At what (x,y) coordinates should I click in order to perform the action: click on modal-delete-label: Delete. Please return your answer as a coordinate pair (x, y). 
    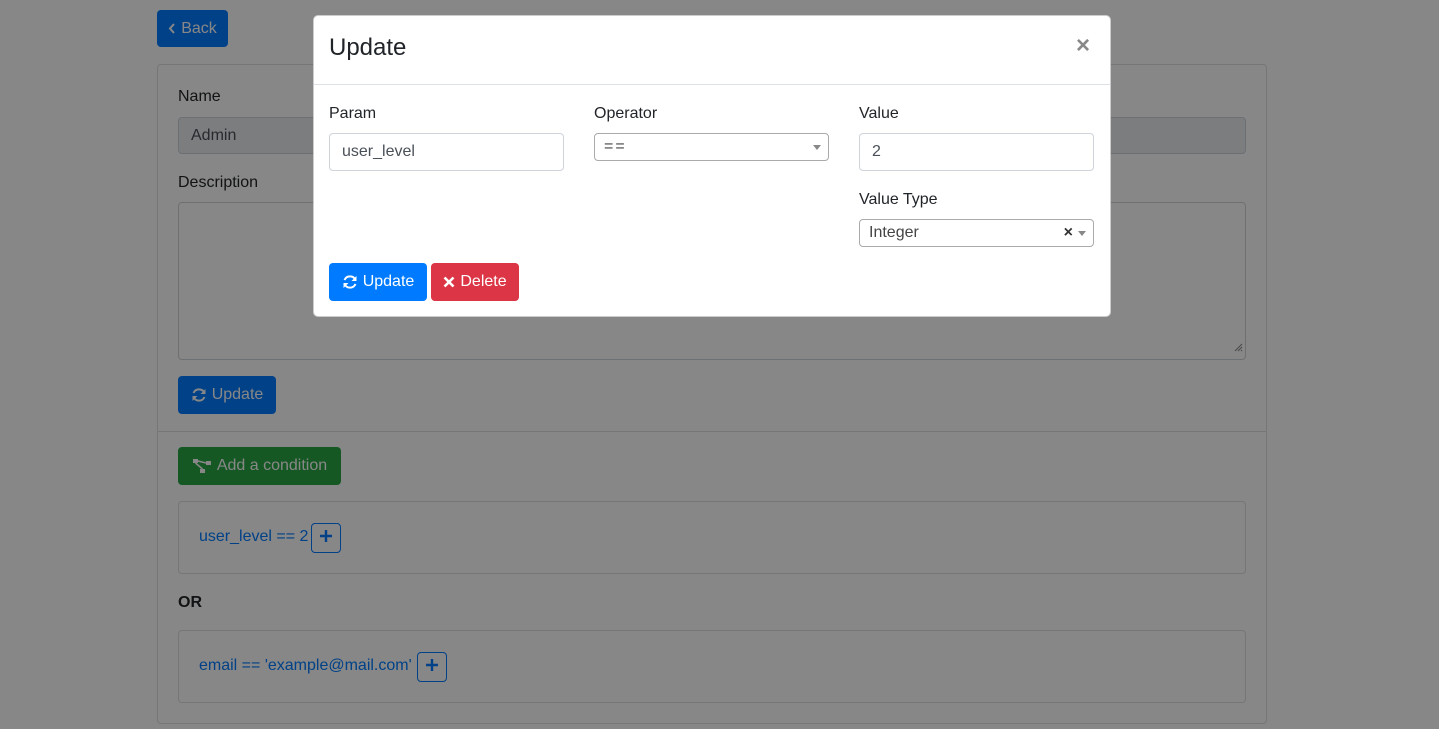
    Looking at the image, I should click on (483, 281).